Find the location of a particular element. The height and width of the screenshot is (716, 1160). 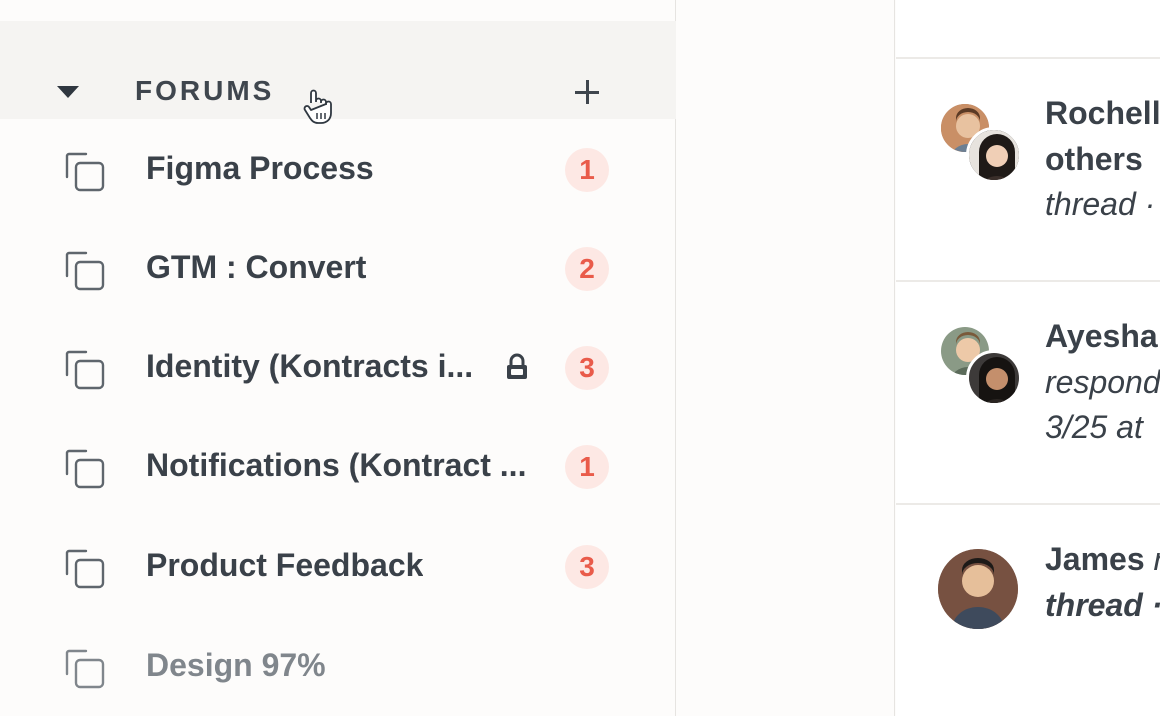

feed-item-text: respond is located at coordinates (1102, 382).